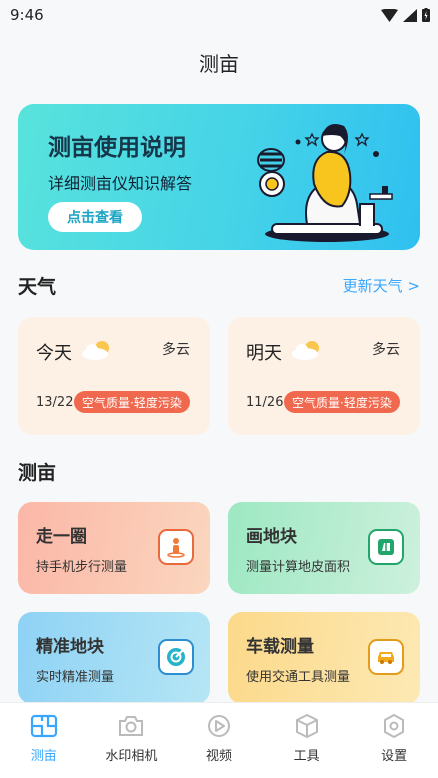  Describe the element at coordinates (43, 726) in the screenshot. I see `map-measure-icon` at that location.